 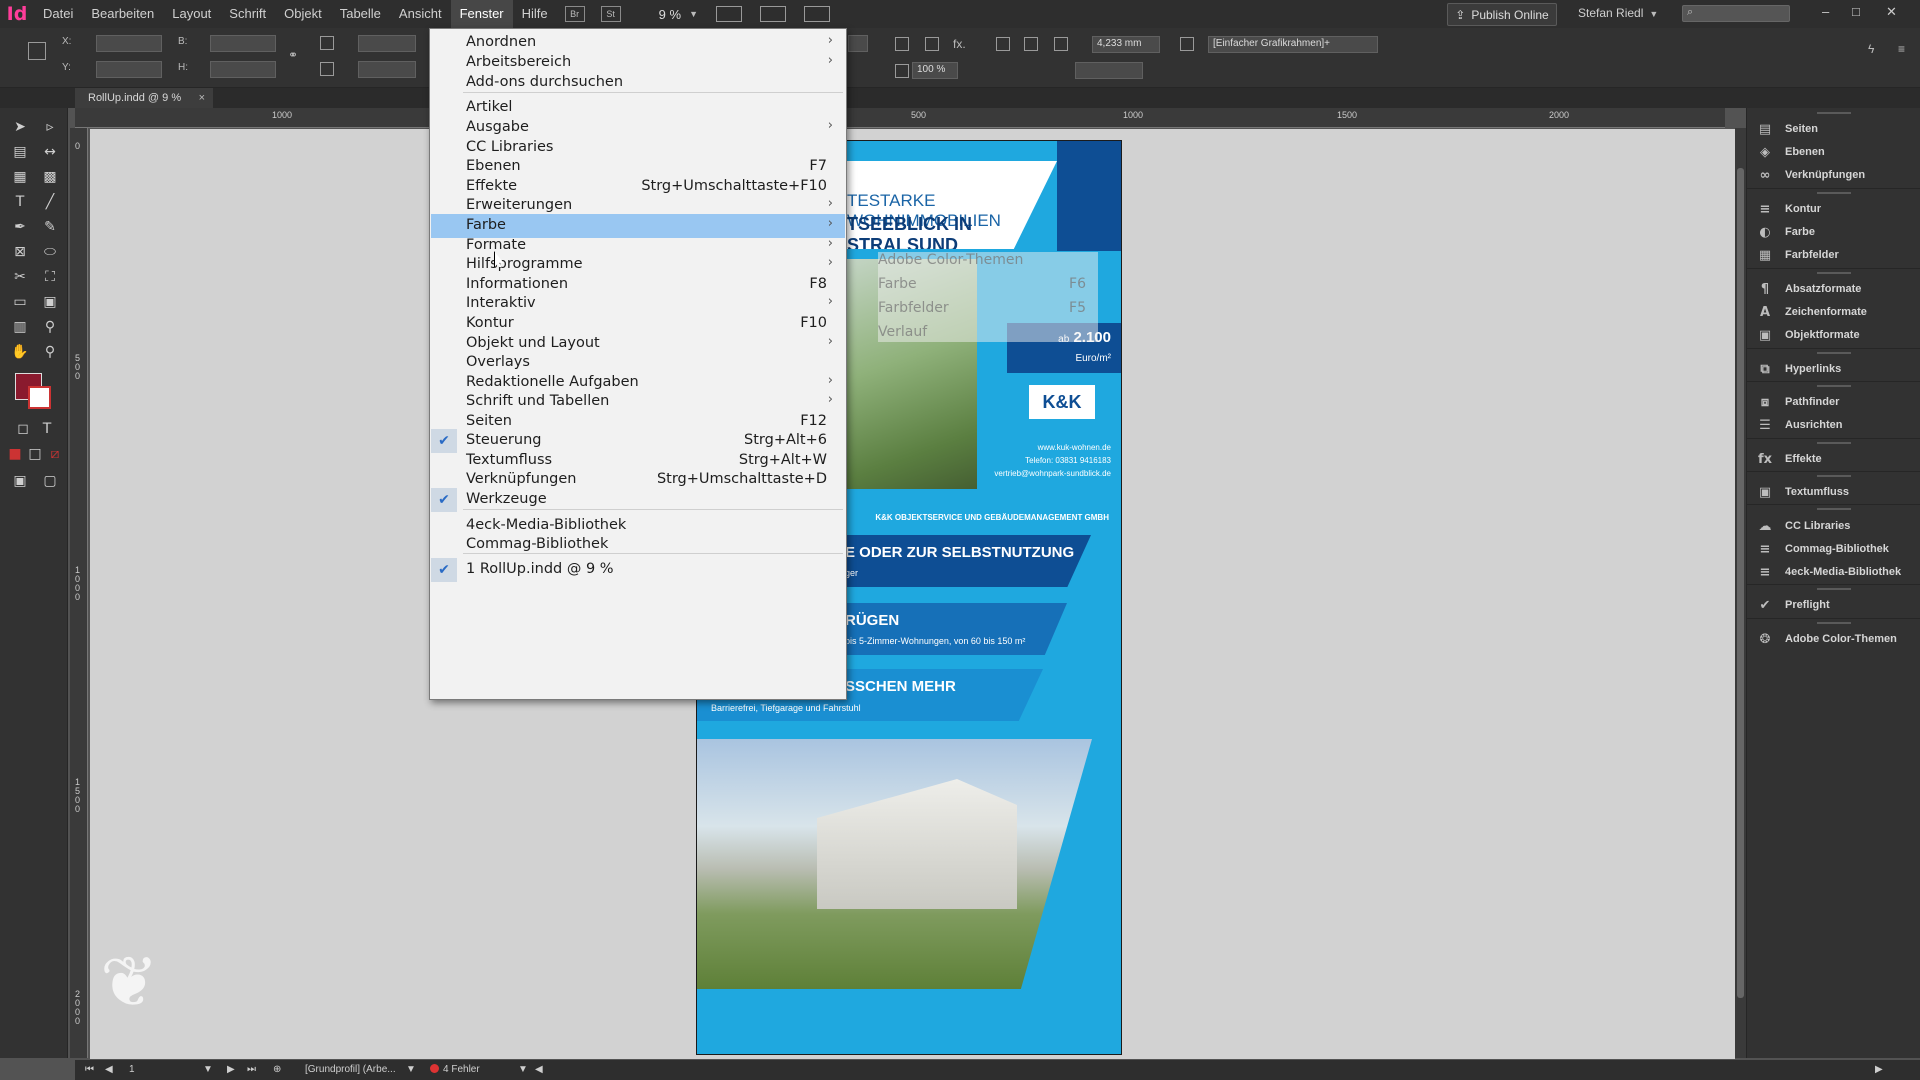 What do you see at coordinates (1833, 210) in the screenshot?
I see `panel-kontur: ≡ Kontur` at bounding box center [1833, 210].